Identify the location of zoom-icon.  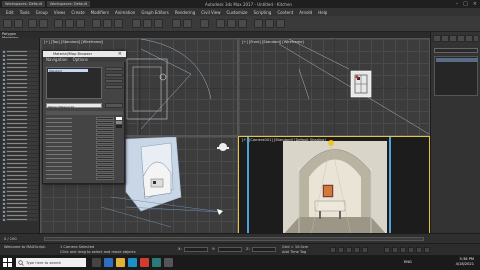
(387, 250).